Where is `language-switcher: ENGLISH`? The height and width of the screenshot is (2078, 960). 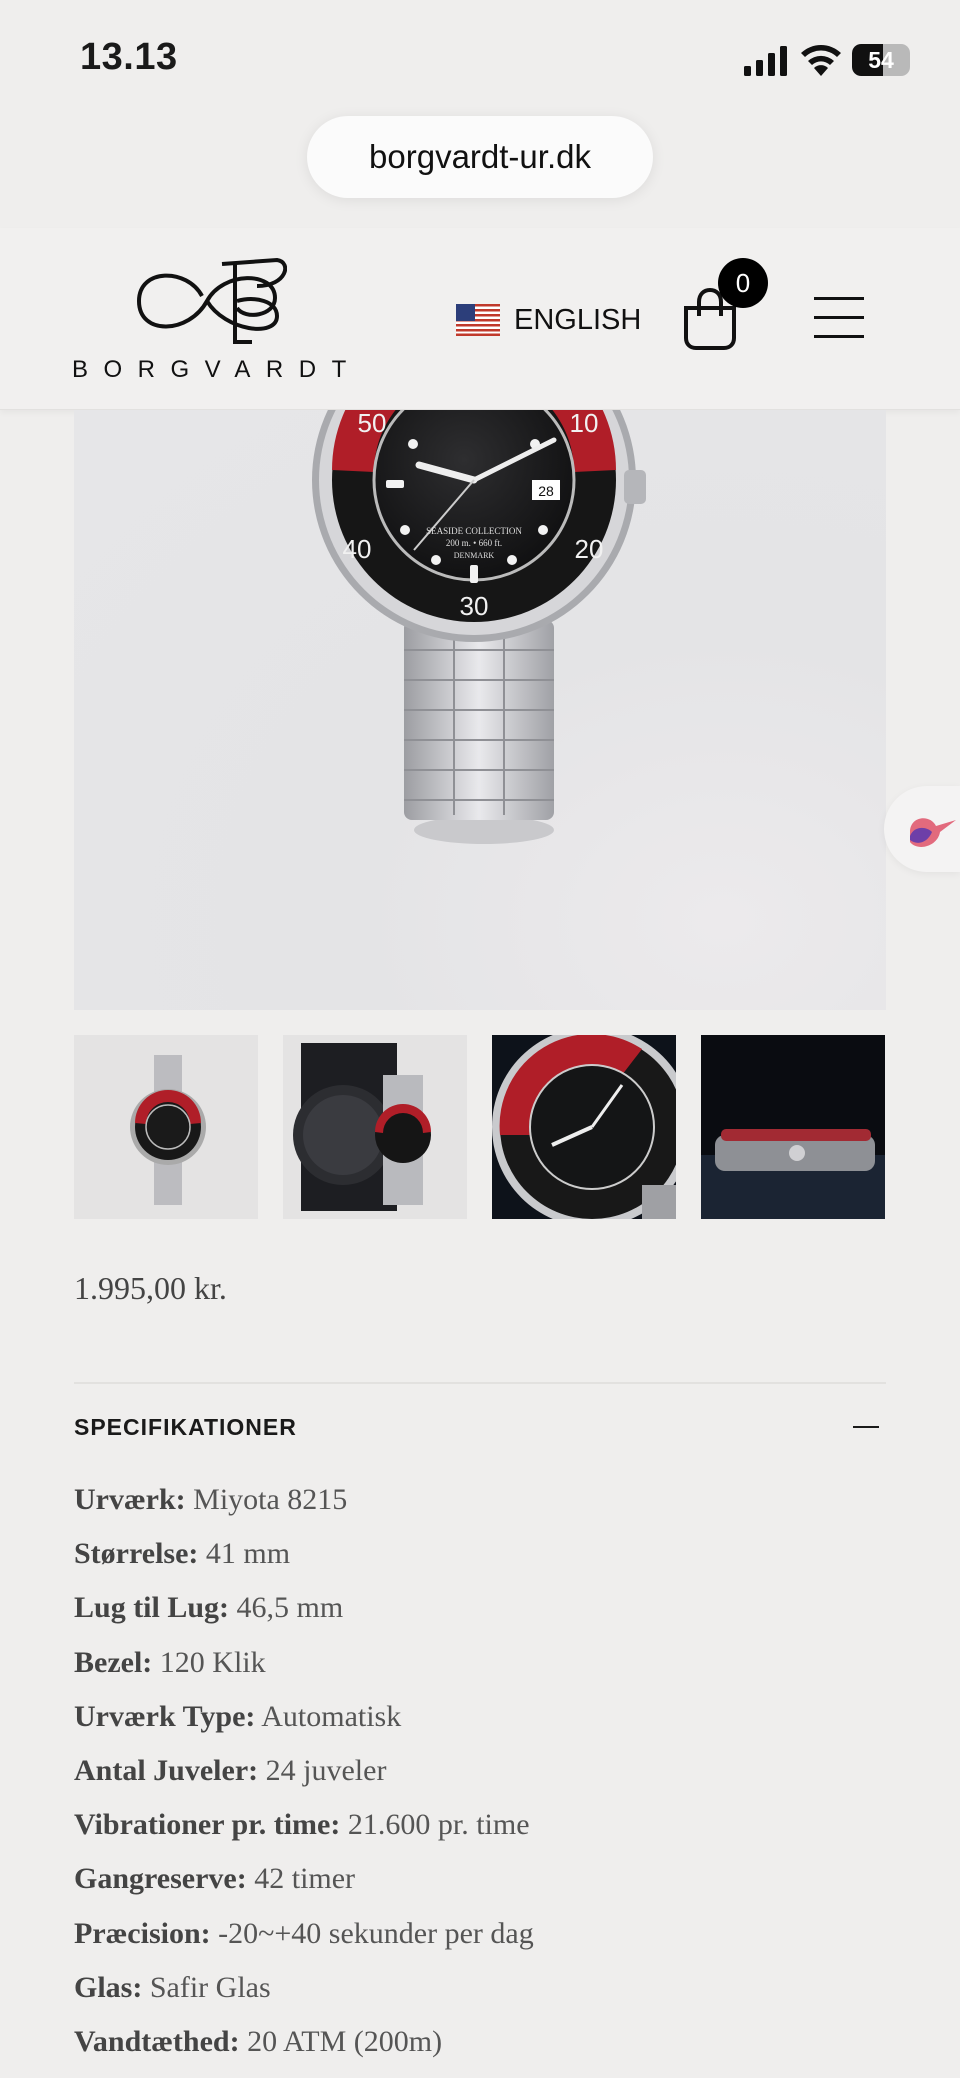 language-switcher: ENGLISH is located at coordinates (548, 320).